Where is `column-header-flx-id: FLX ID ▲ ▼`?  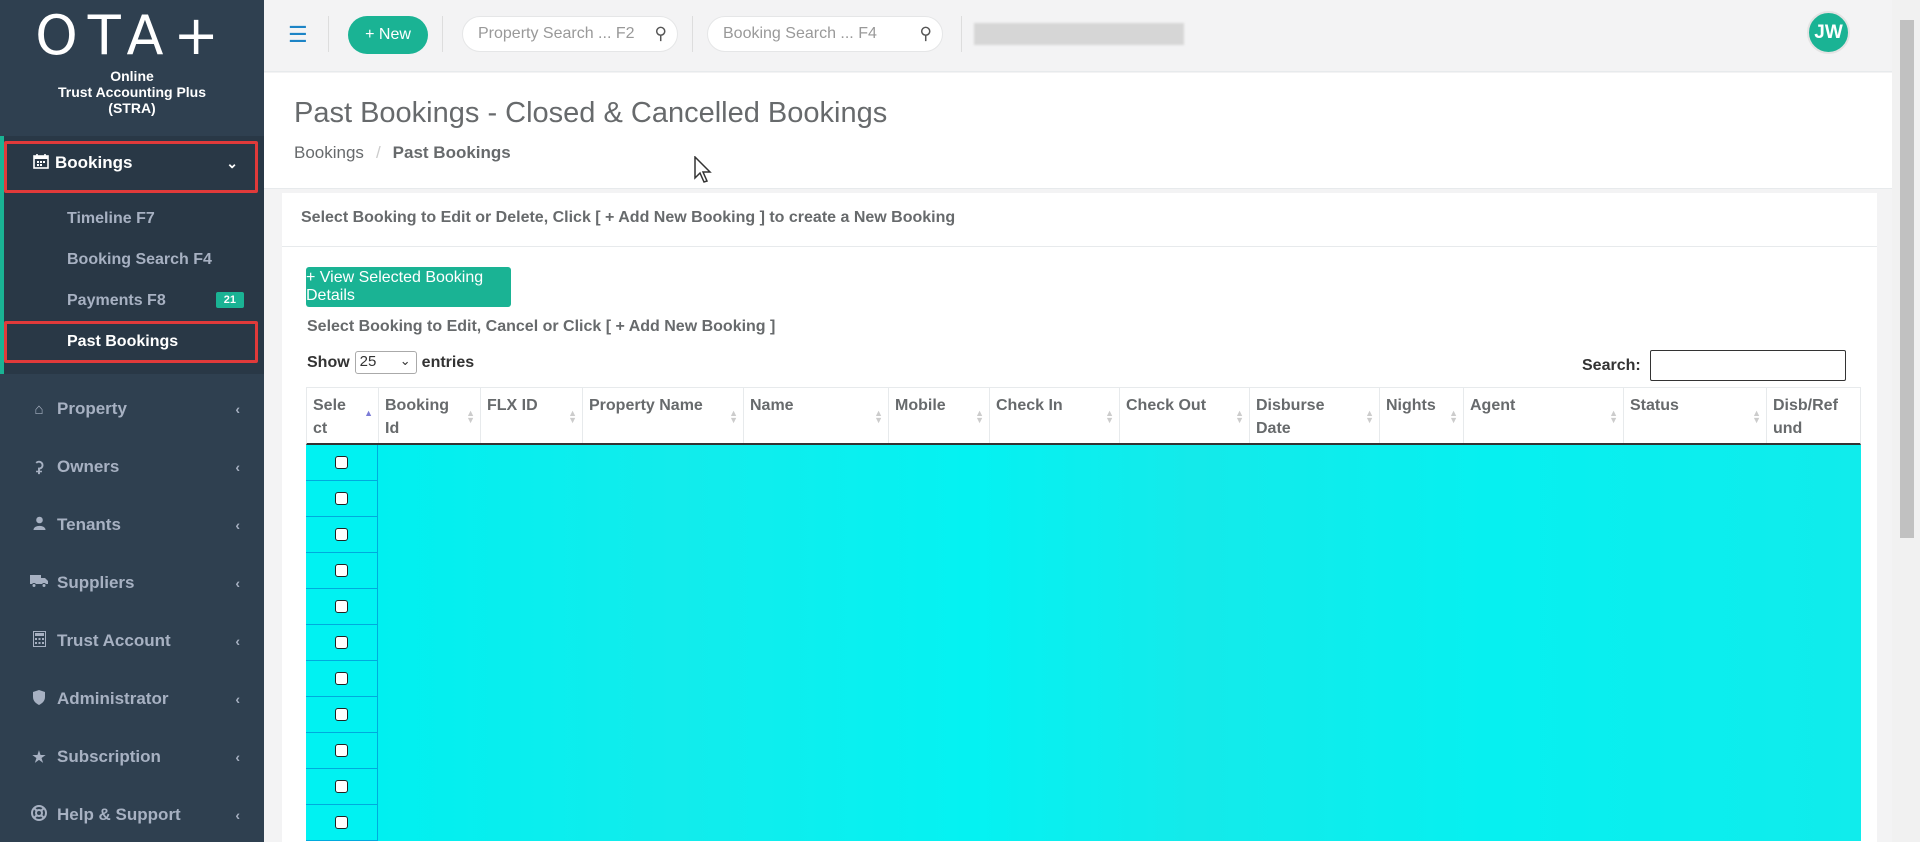 column-header-flx-id: FLX ID ▲ ▼ is located at coordinates (532, 415).